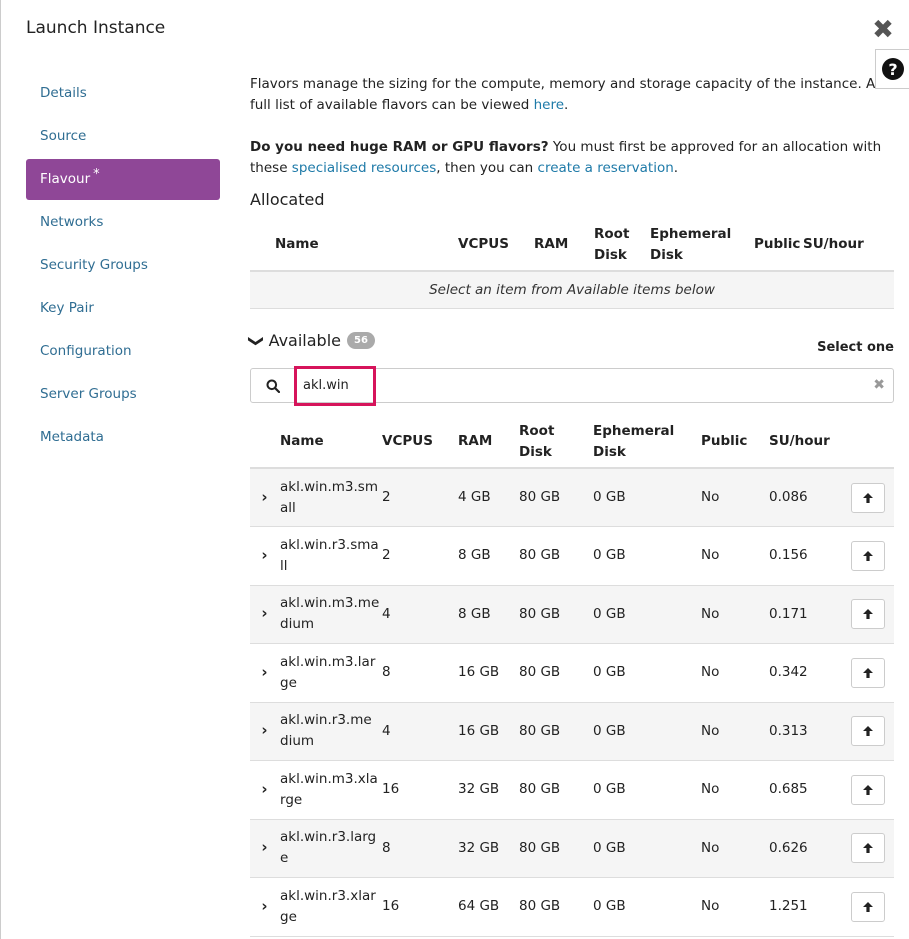  What do you see at coordinates (123, 93) in the screenshot?
I see `nav-item-details: Details` at bounding box center [123, 93].